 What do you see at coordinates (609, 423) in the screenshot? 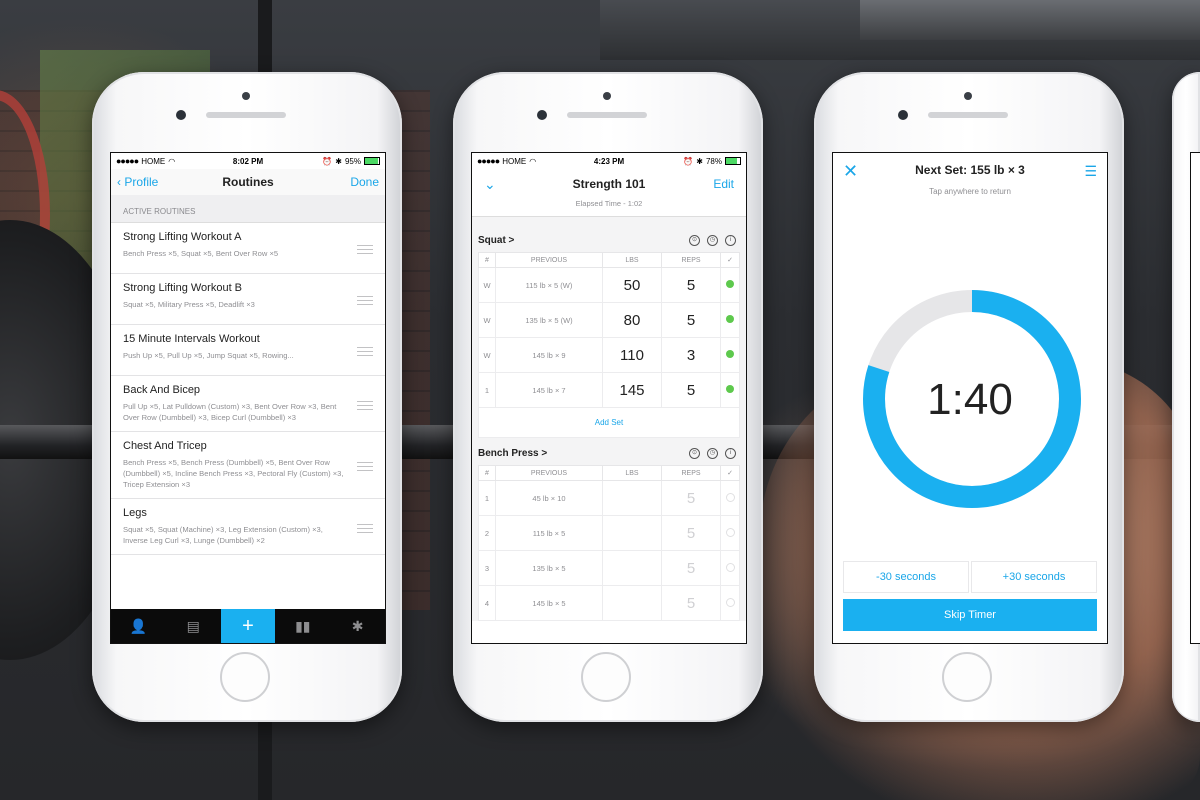
I see `add-set-button: Add Set` at bounding box center [609, 423].